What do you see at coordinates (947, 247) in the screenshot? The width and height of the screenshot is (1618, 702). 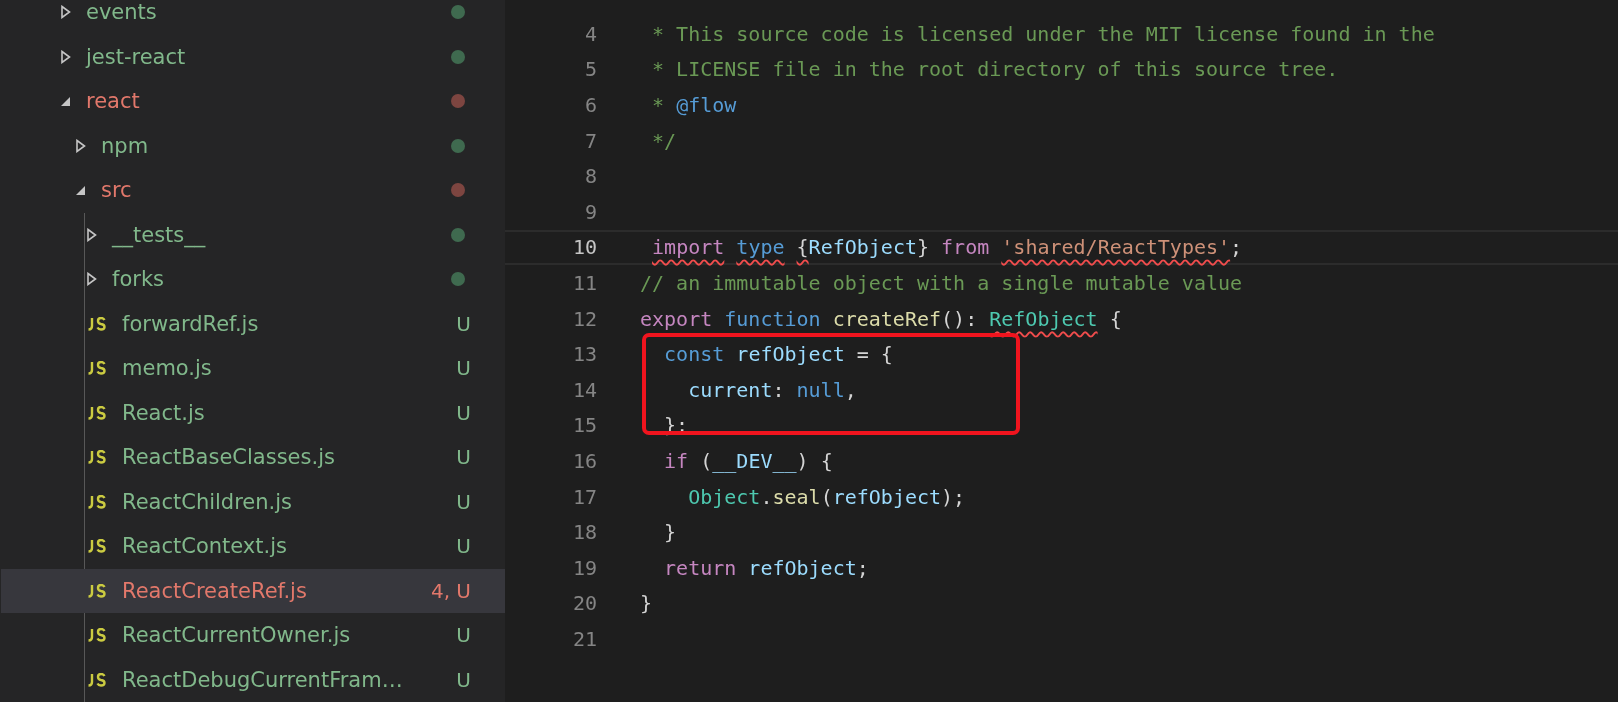 I see `code-line: import type {RefObject} from 'shared/ReactTypes';` at bounding box center [947, 247].